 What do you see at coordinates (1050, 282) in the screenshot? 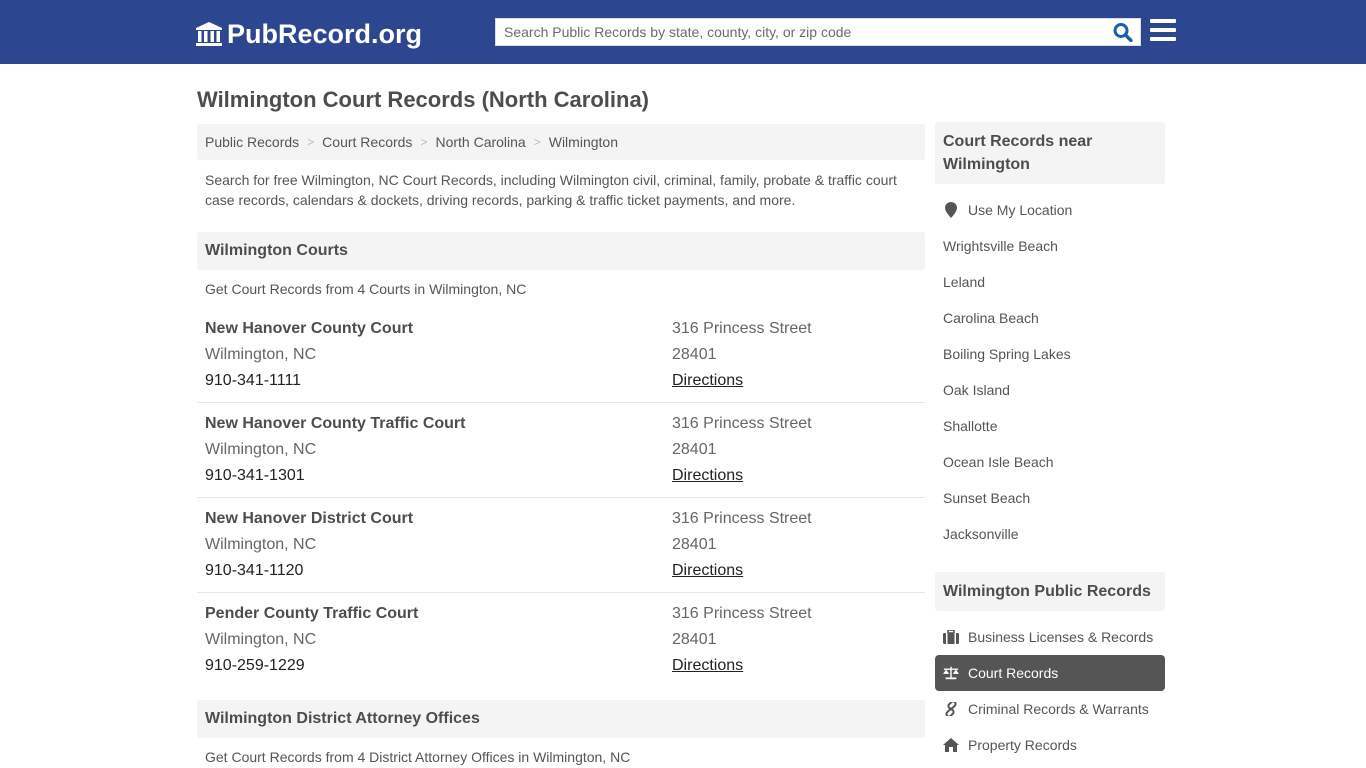
I see `nearby-city-link: Leland` at bounding box center [1050, 282].